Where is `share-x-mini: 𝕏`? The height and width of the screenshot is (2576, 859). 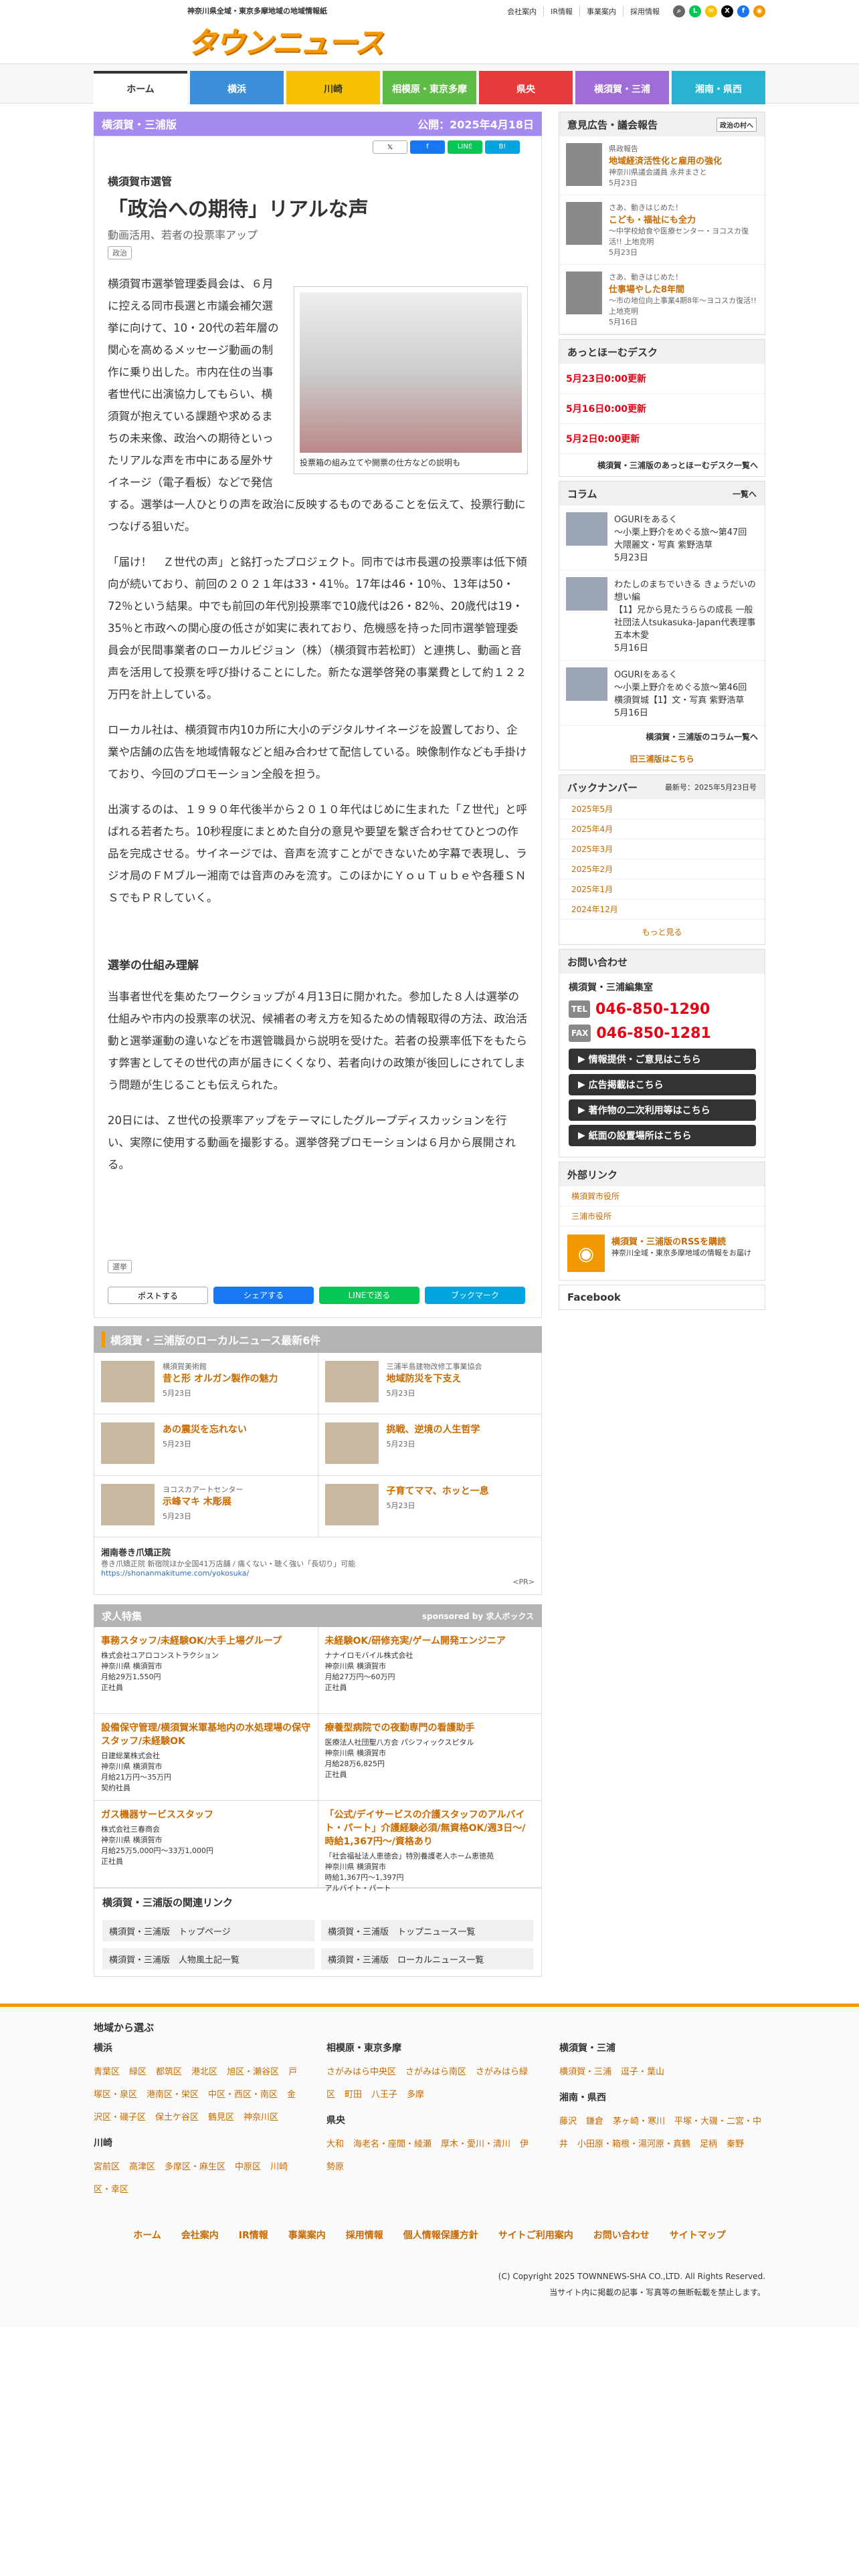 share-x-mini: 𝕏 is located at coordinates (390, 147).